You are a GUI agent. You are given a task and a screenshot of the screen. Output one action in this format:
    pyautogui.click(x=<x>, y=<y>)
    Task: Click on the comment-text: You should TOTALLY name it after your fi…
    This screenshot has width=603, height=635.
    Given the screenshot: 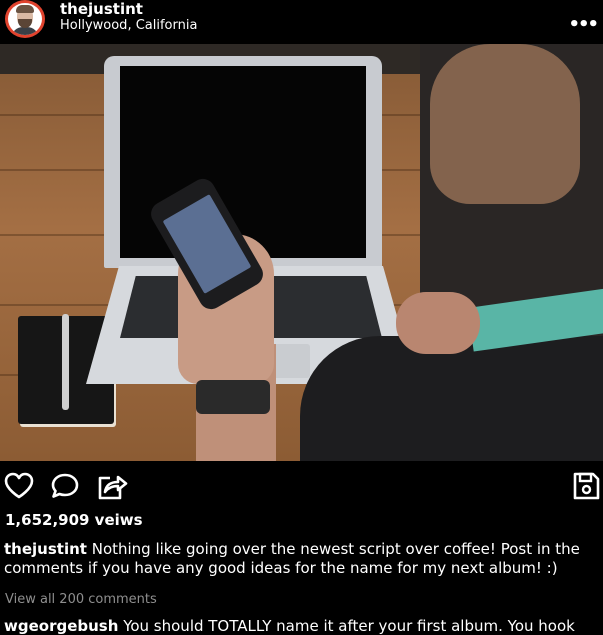 What is the action you would take?
    pyautogui.click(x=349, y=626)
    